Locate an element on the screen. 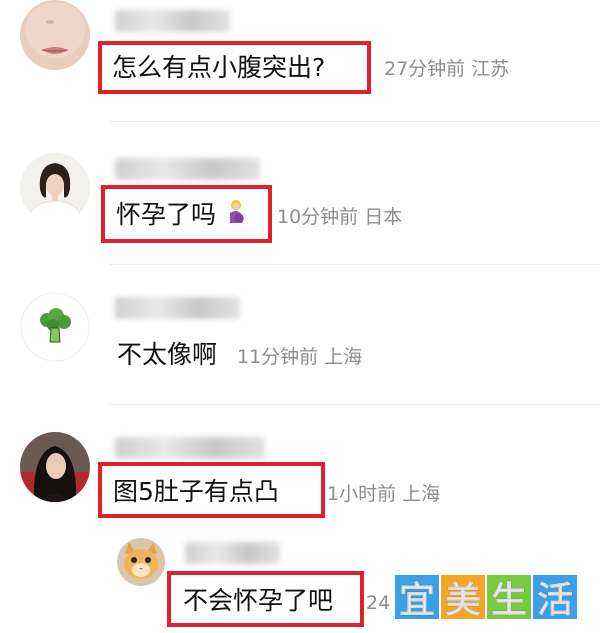  cat-avatar is located at coordinates (141, 562).